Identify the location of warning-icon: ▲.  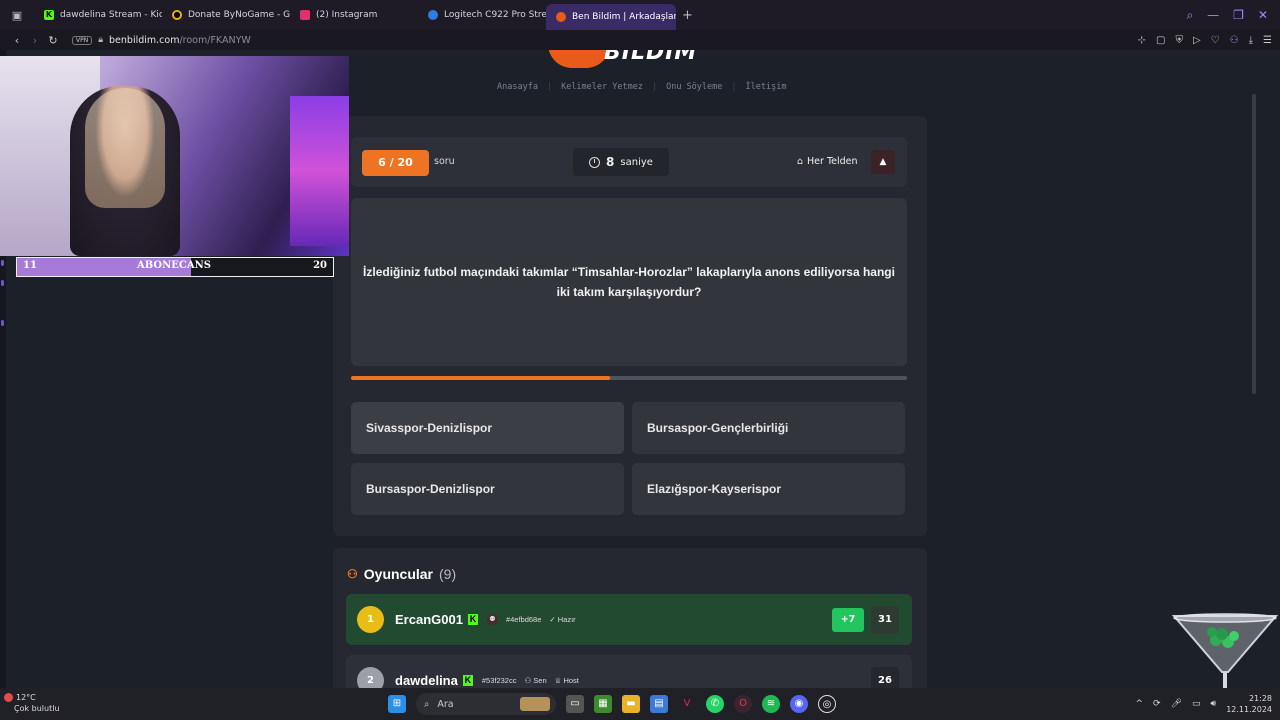
(883, 162).